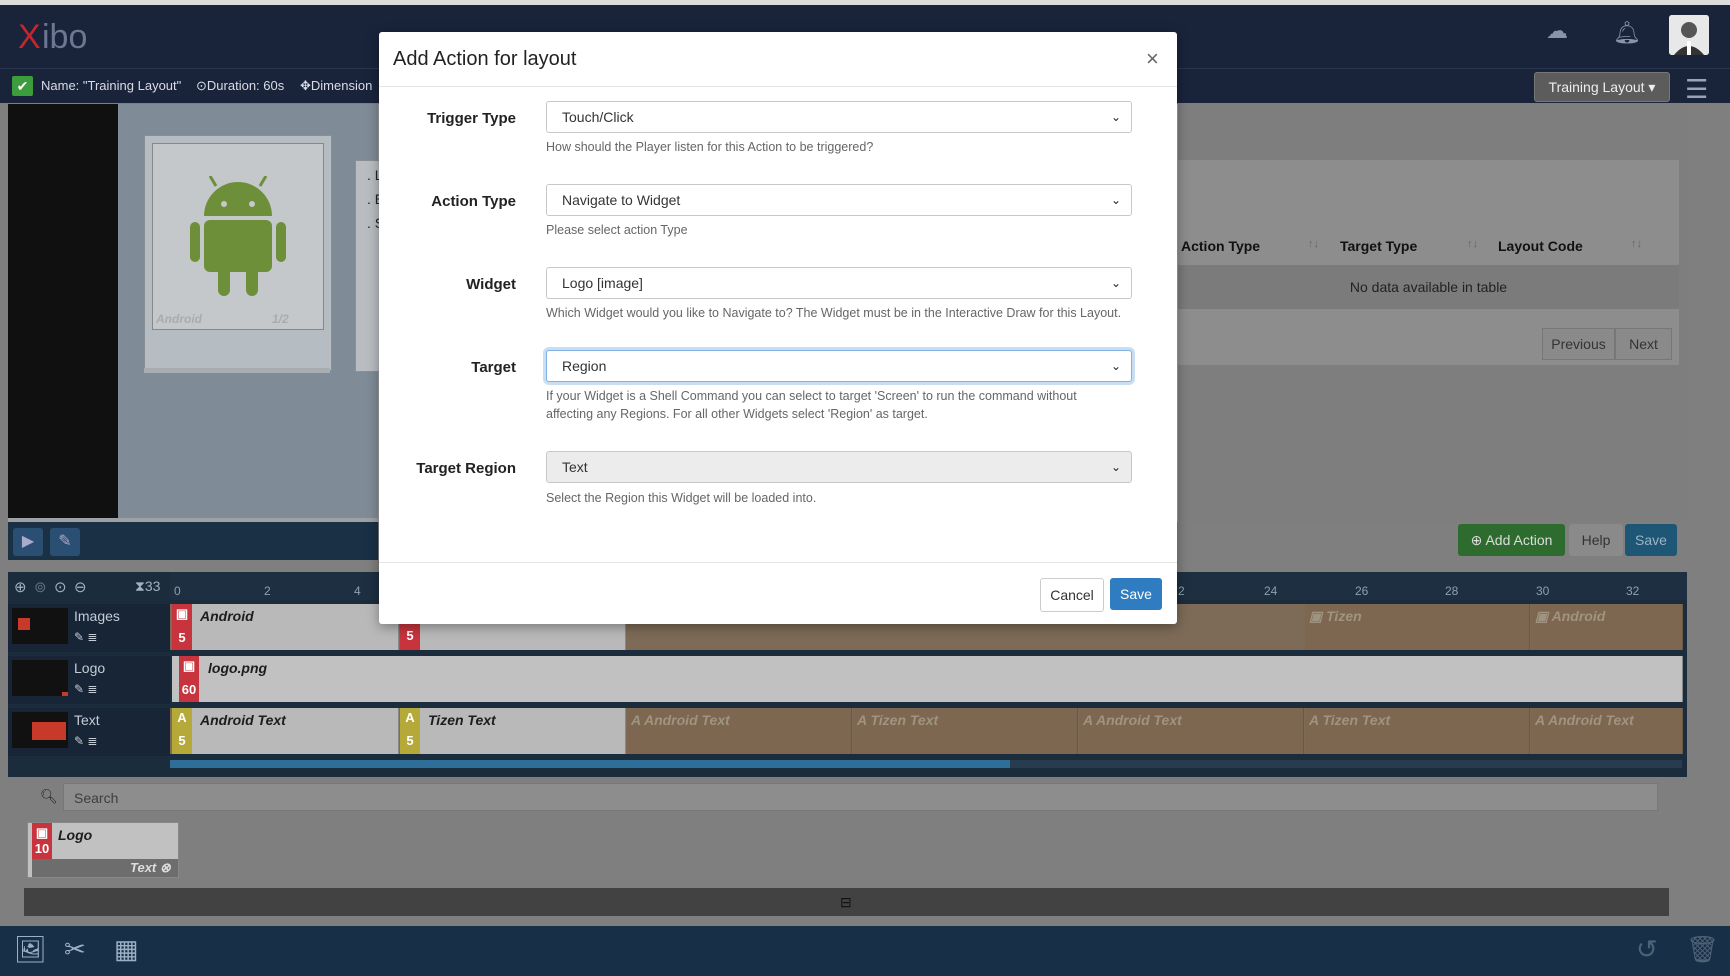  I want to click on widget-android-image-2: ▣ Android, so click(1607, 627).